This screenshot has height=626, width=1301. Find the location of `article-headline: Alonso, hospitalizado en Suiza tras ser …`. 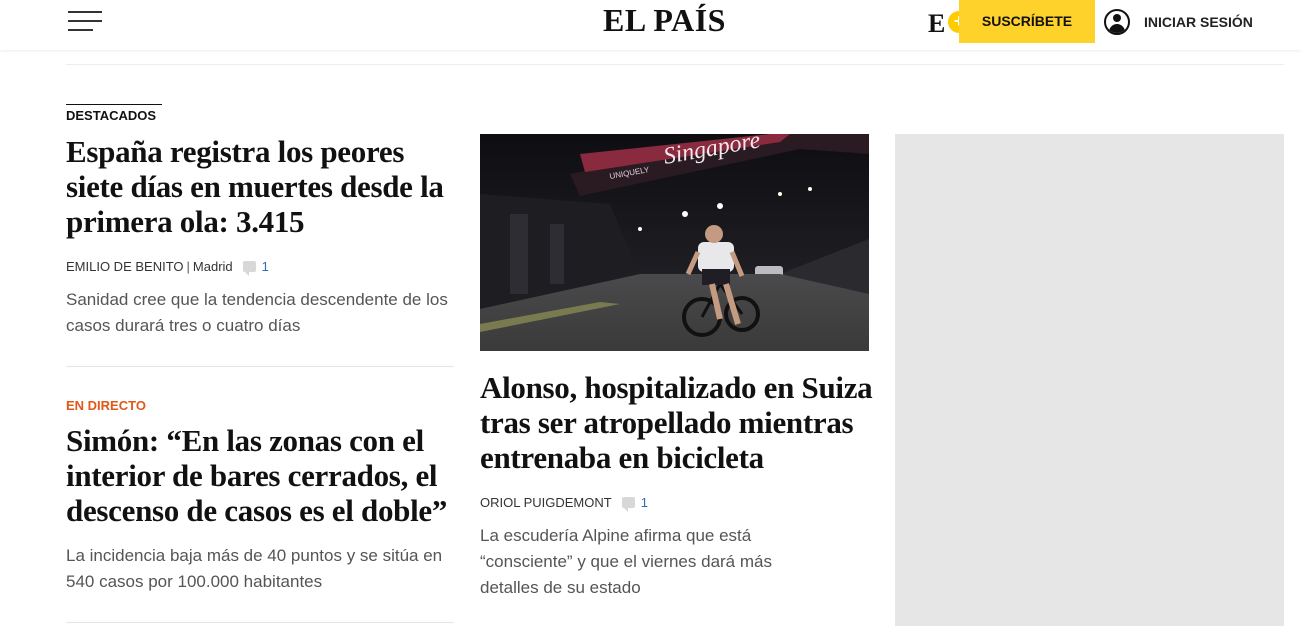

article-headline: Alonso, hospitalizado en Suiza tras ser … is located at coordinates (677, 422).